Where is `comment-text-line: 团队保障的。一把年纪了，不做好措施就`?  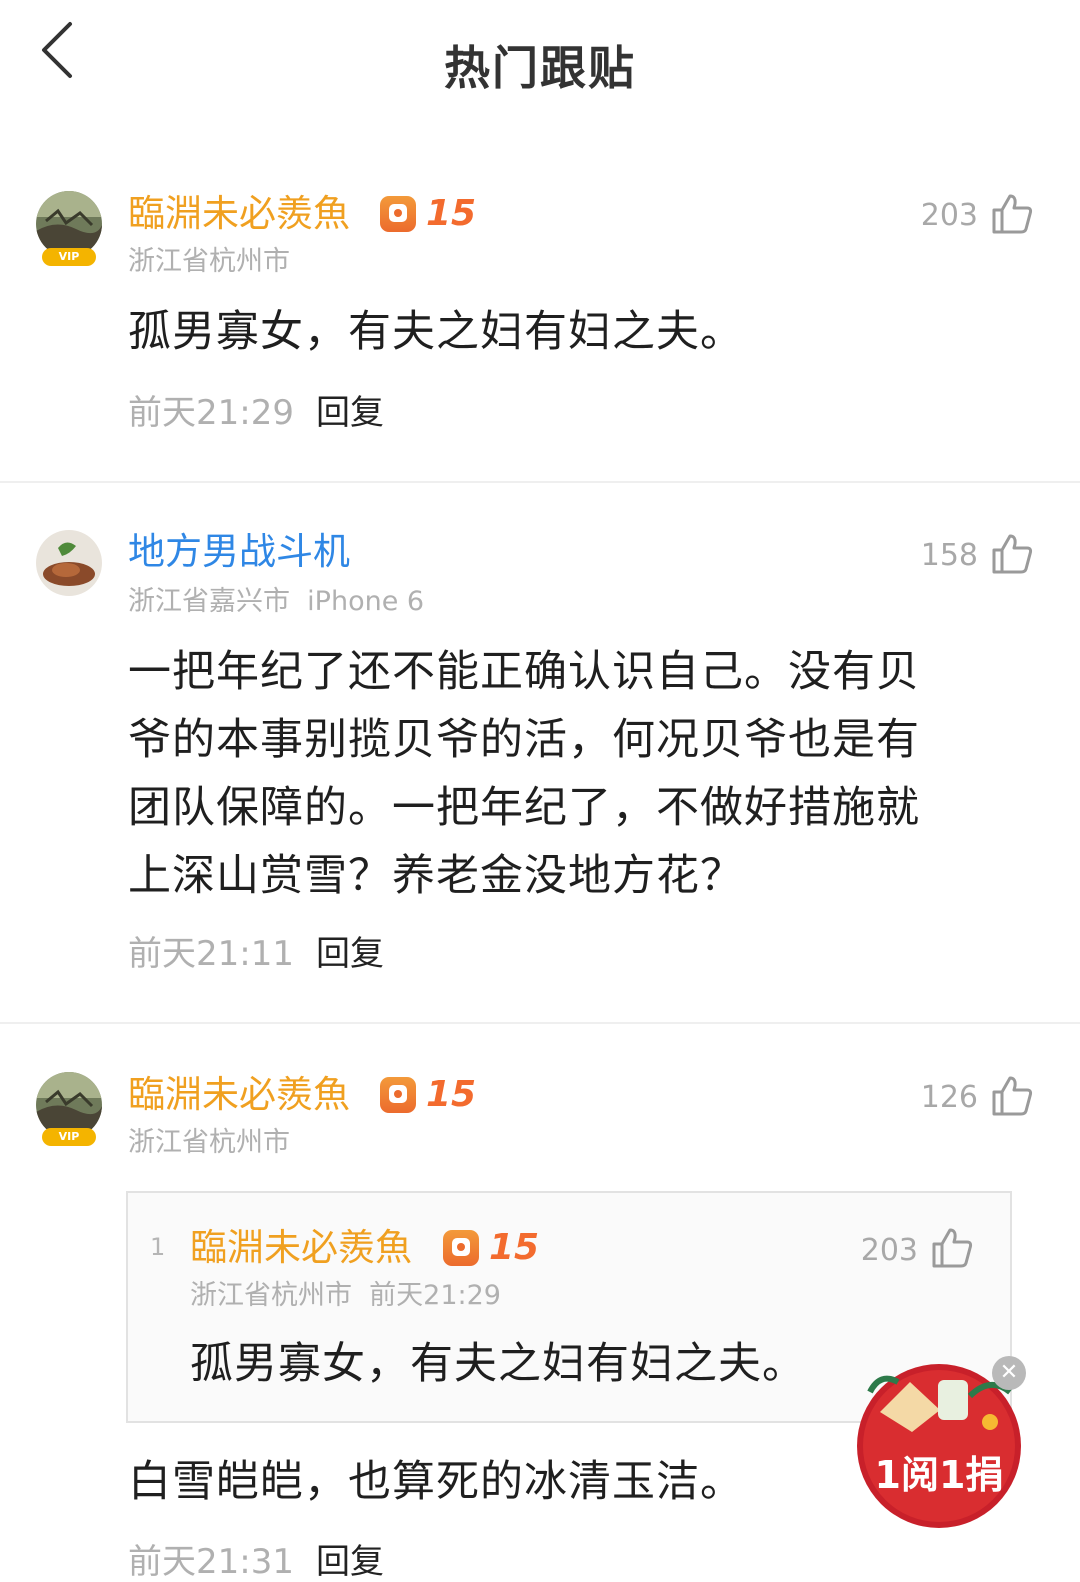 comment-text-line: 团队保障的。一把年纪了，不做好措施就 is located at coordinates (524, 808).